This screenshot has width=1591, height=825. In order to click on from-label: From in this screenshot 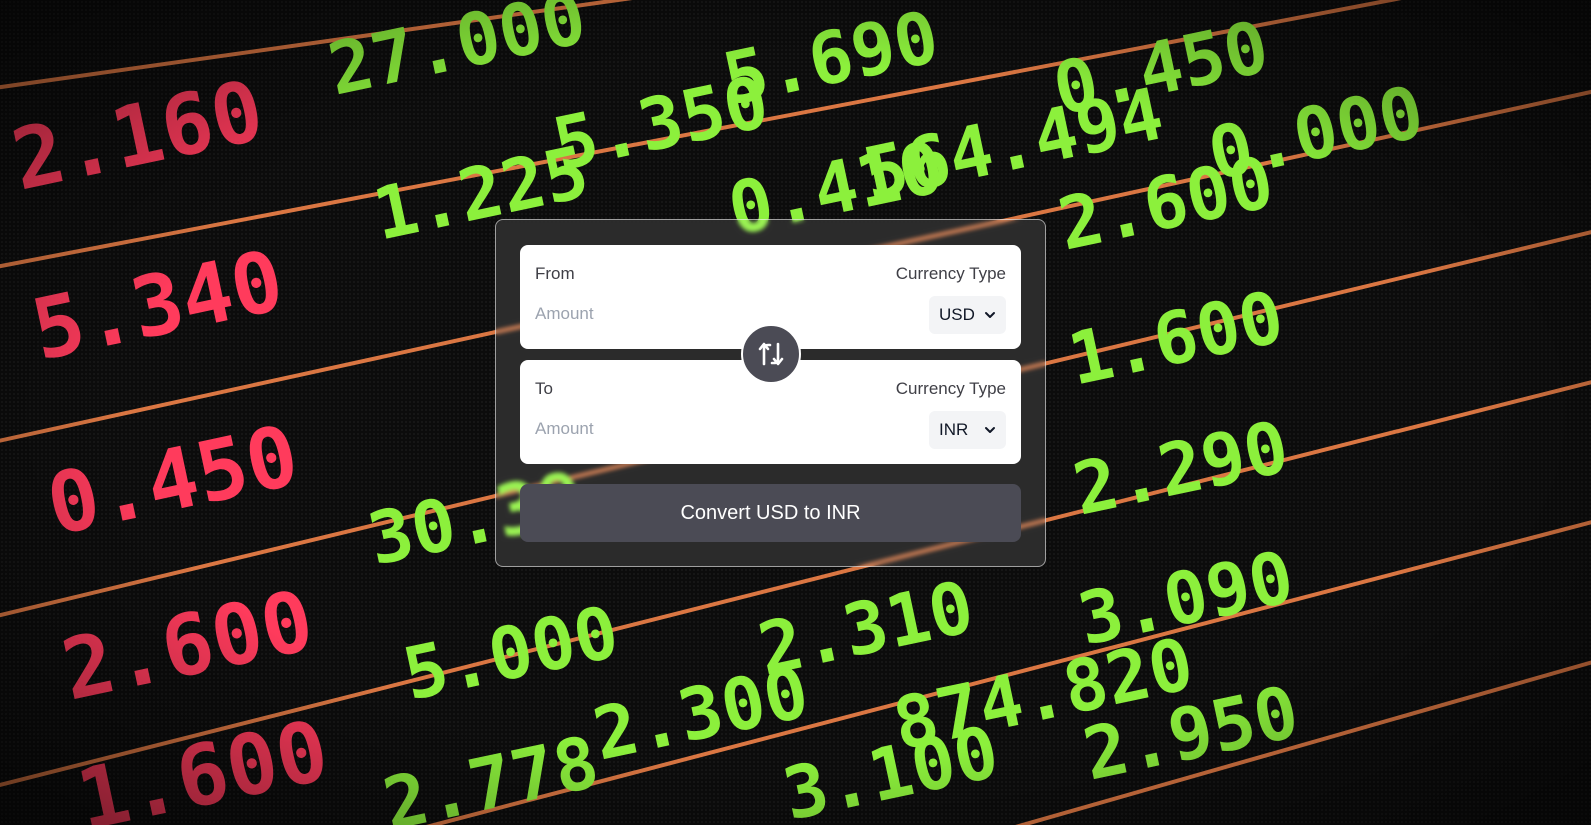, I will do `click(555, 273)`.